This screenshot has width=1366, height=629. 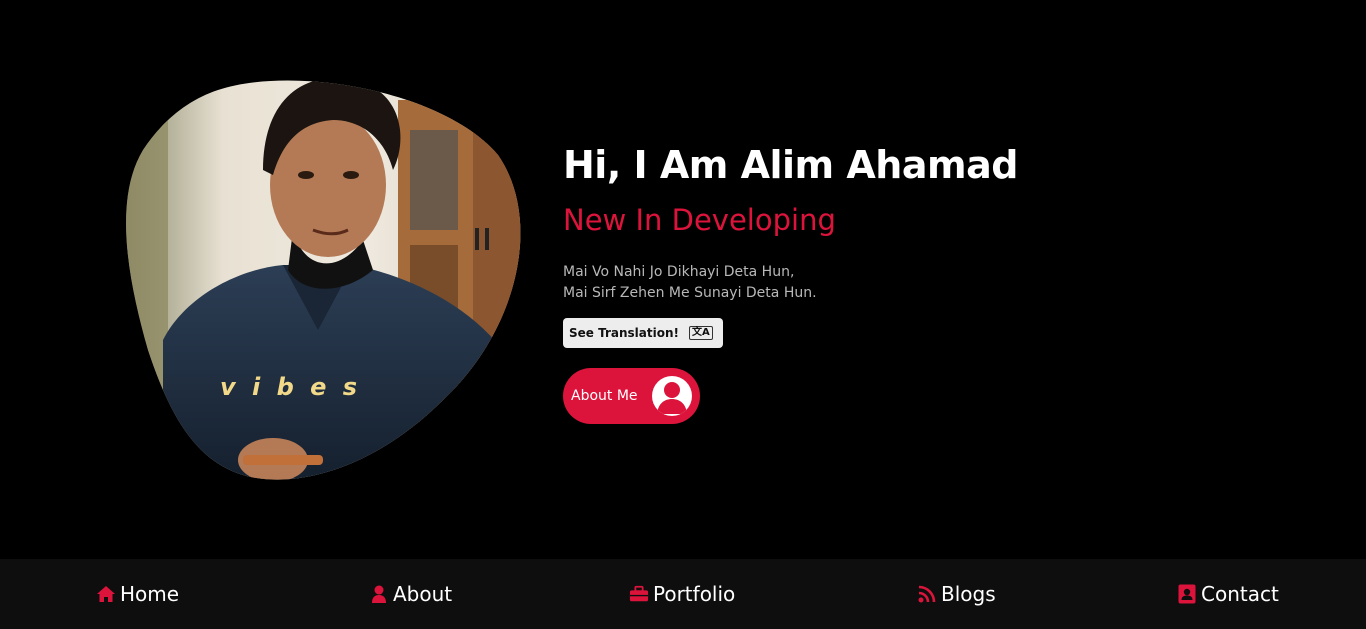 What do you see at coordinates (1187, 594) in the screenshot?
I see `contact-icon` at bounding box center [1187, 594].